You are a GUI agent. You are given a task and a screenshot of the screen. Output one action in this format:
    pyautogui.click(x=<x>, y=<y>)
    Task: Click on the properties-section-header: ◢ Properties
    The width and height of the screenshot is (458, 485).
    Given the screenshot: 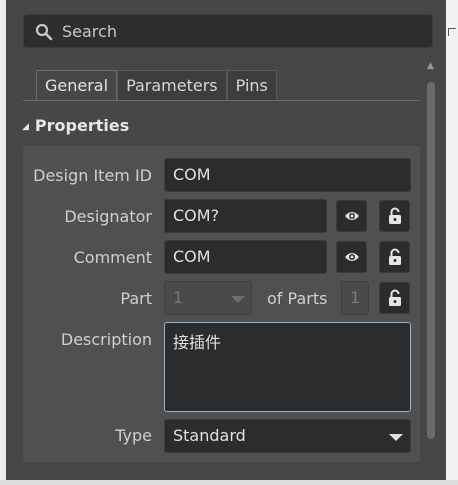 What is the action you would take?
    pyautogui.click(x=75, y=125)
    